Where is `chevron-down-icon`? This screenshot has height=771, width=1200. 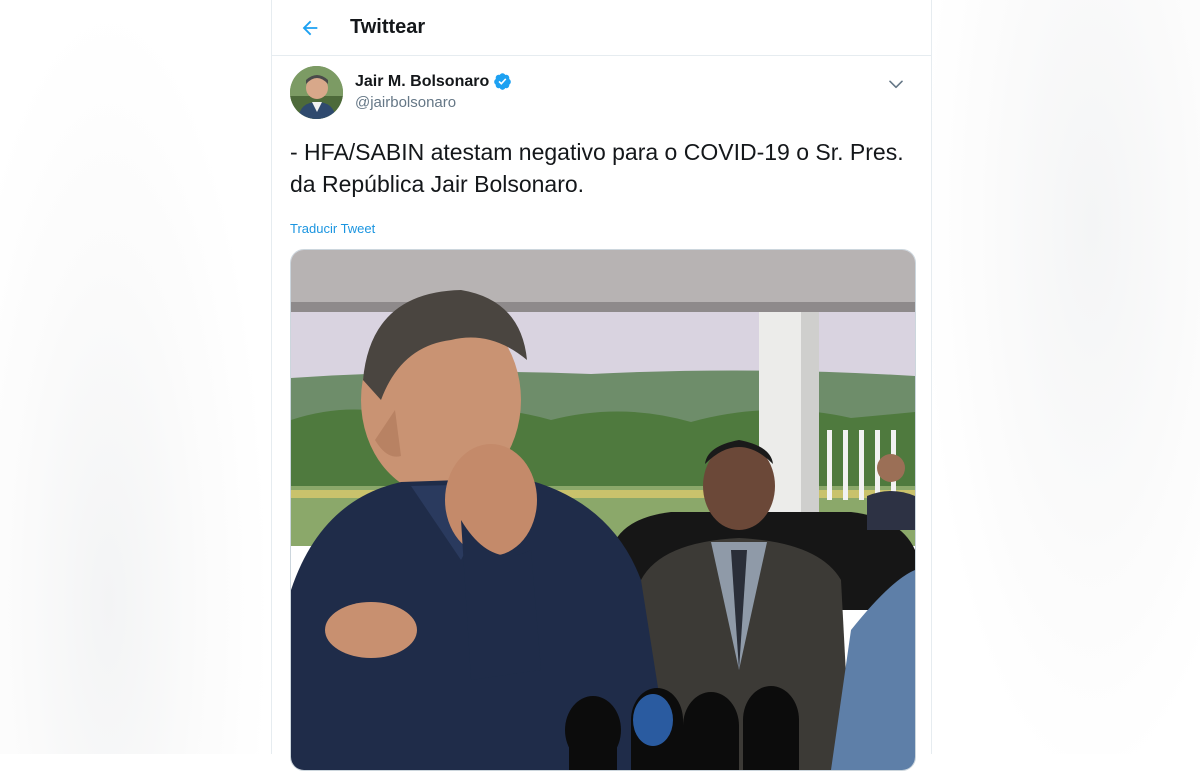
chevron-down-icon is located at coordinates (896, 84).